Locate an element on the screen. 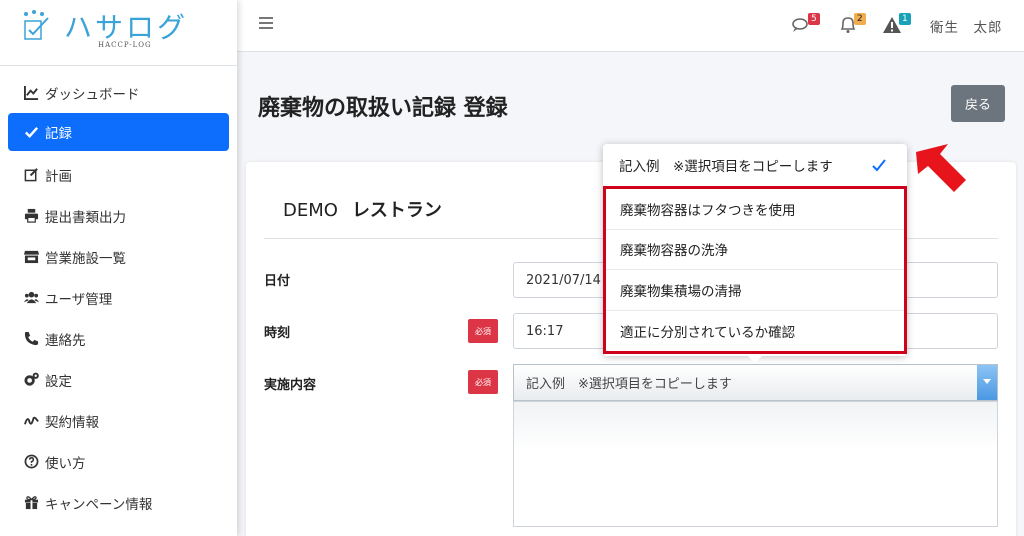 This screenshot has width=1024, height=536. brand: ハサログ HACCP-LOG is located at coordinates (118, 33).